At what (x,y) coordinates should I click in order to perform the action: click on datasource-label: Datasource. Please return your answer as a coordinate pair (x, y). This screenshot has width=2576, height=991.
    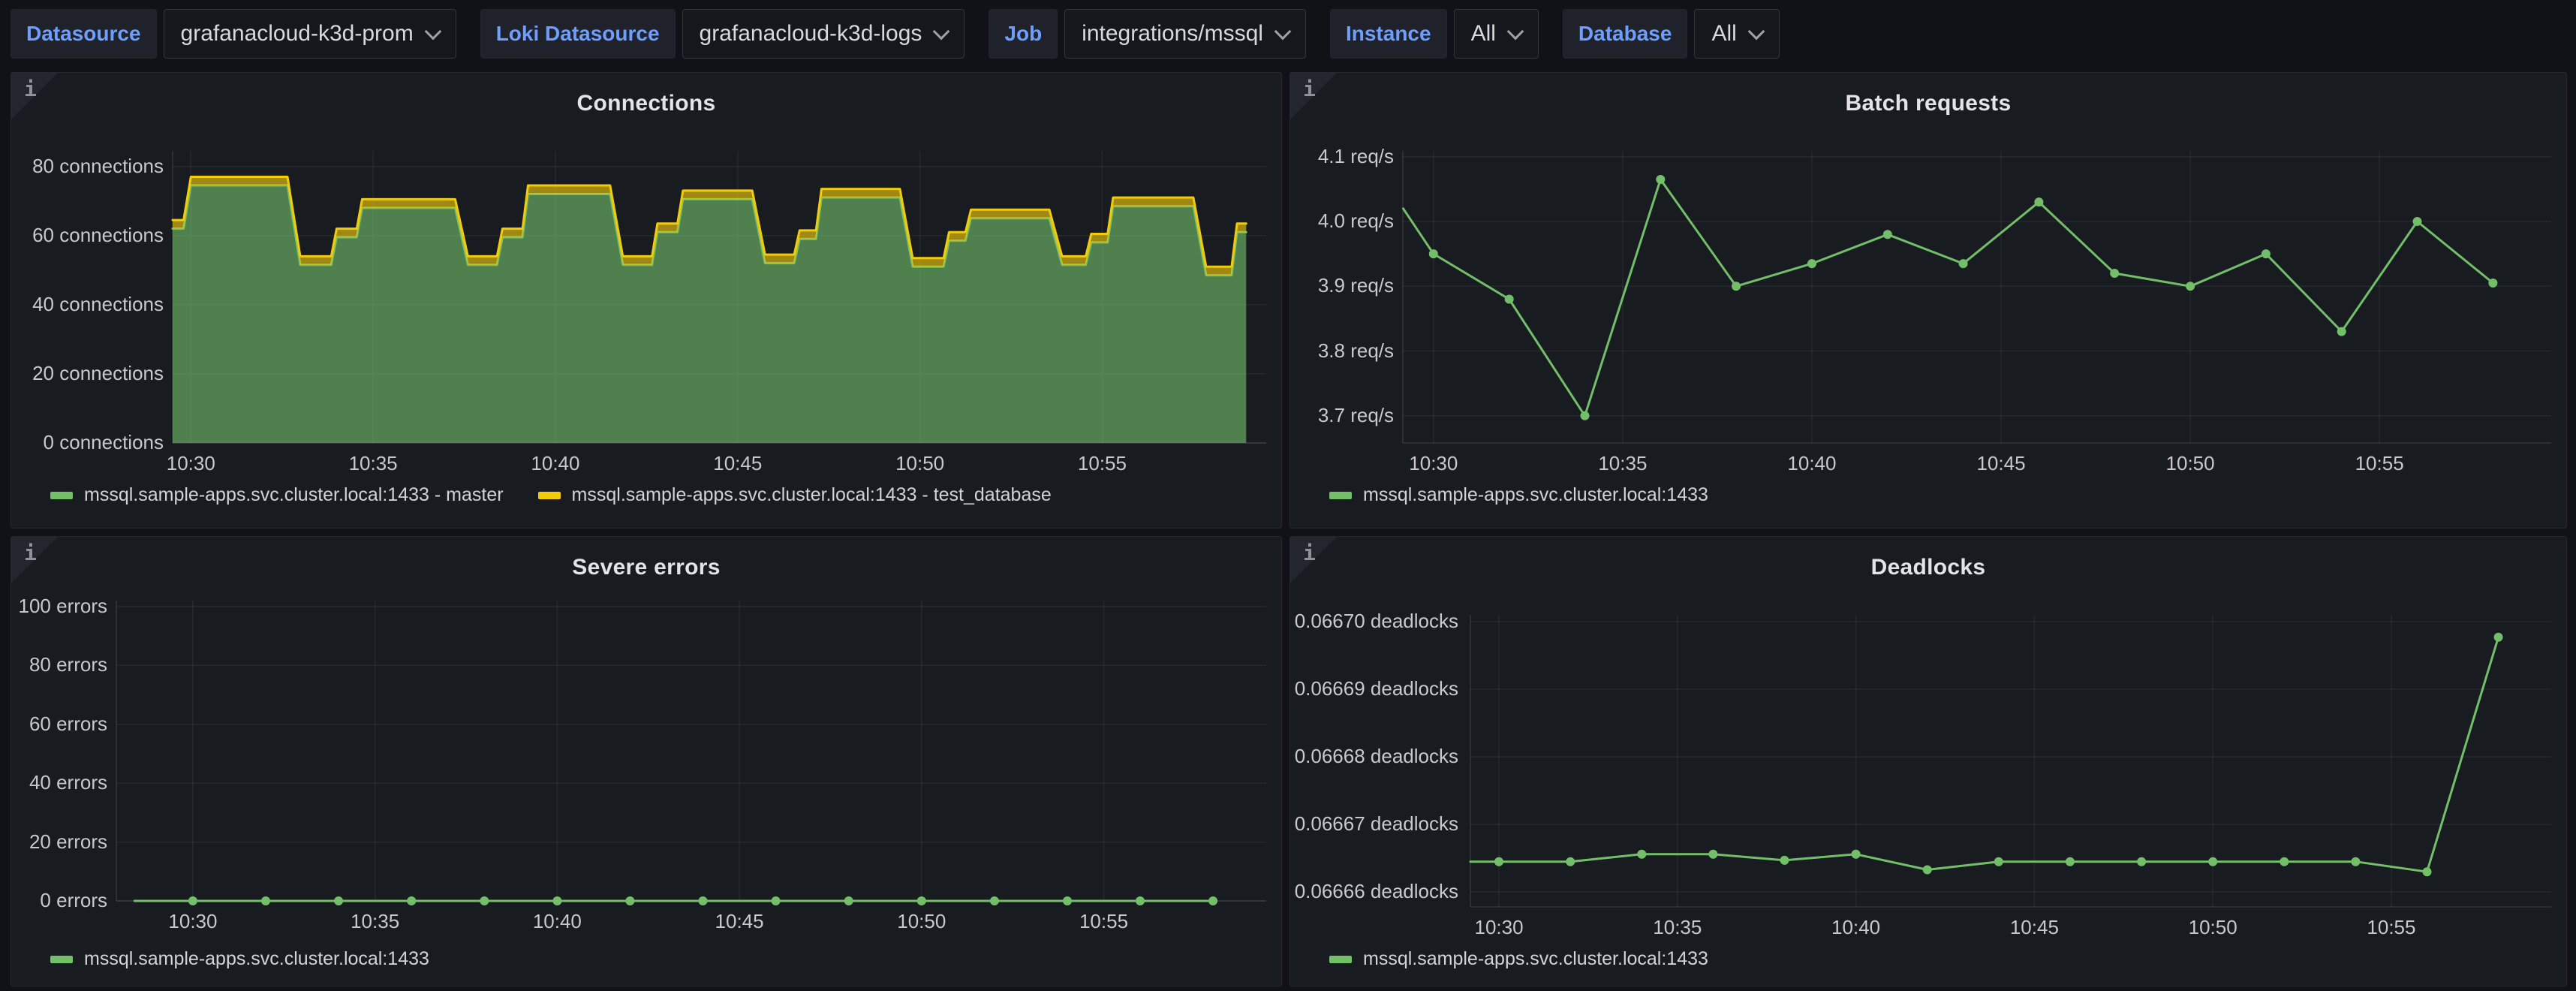
    Looking at the image, I should click on (84, 34).